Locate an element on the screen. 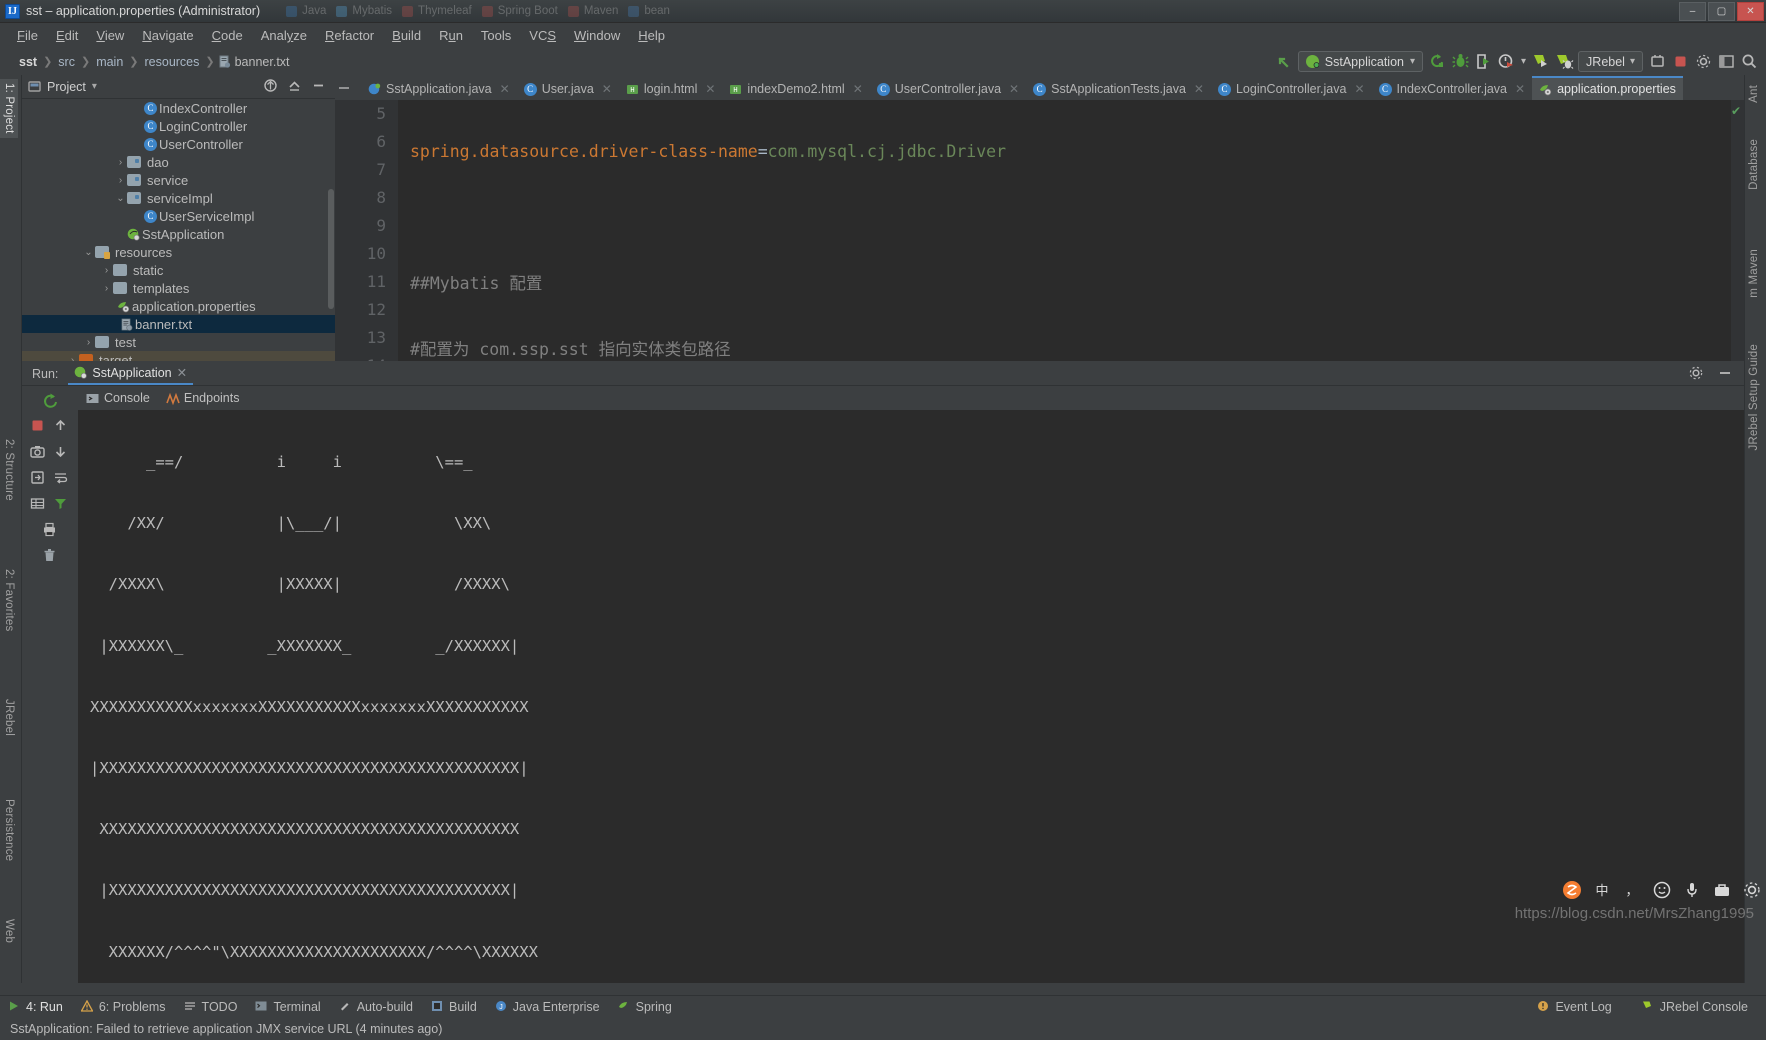 The height and width of the screenshot is (1040, 1766). breadcrumb-item-file: banner.txt is located at coordinates (254, 62).